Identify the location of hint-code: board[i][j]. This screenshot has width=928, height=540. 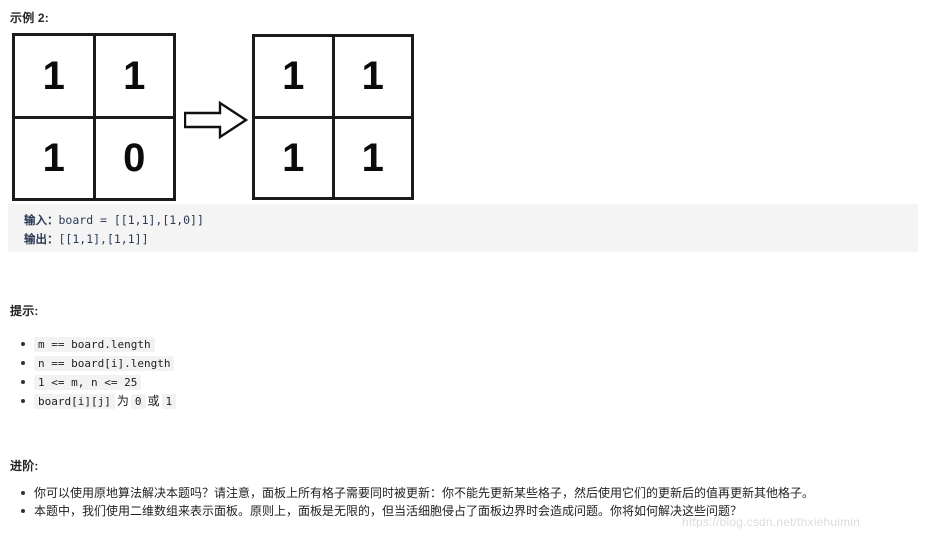
(74, 401).